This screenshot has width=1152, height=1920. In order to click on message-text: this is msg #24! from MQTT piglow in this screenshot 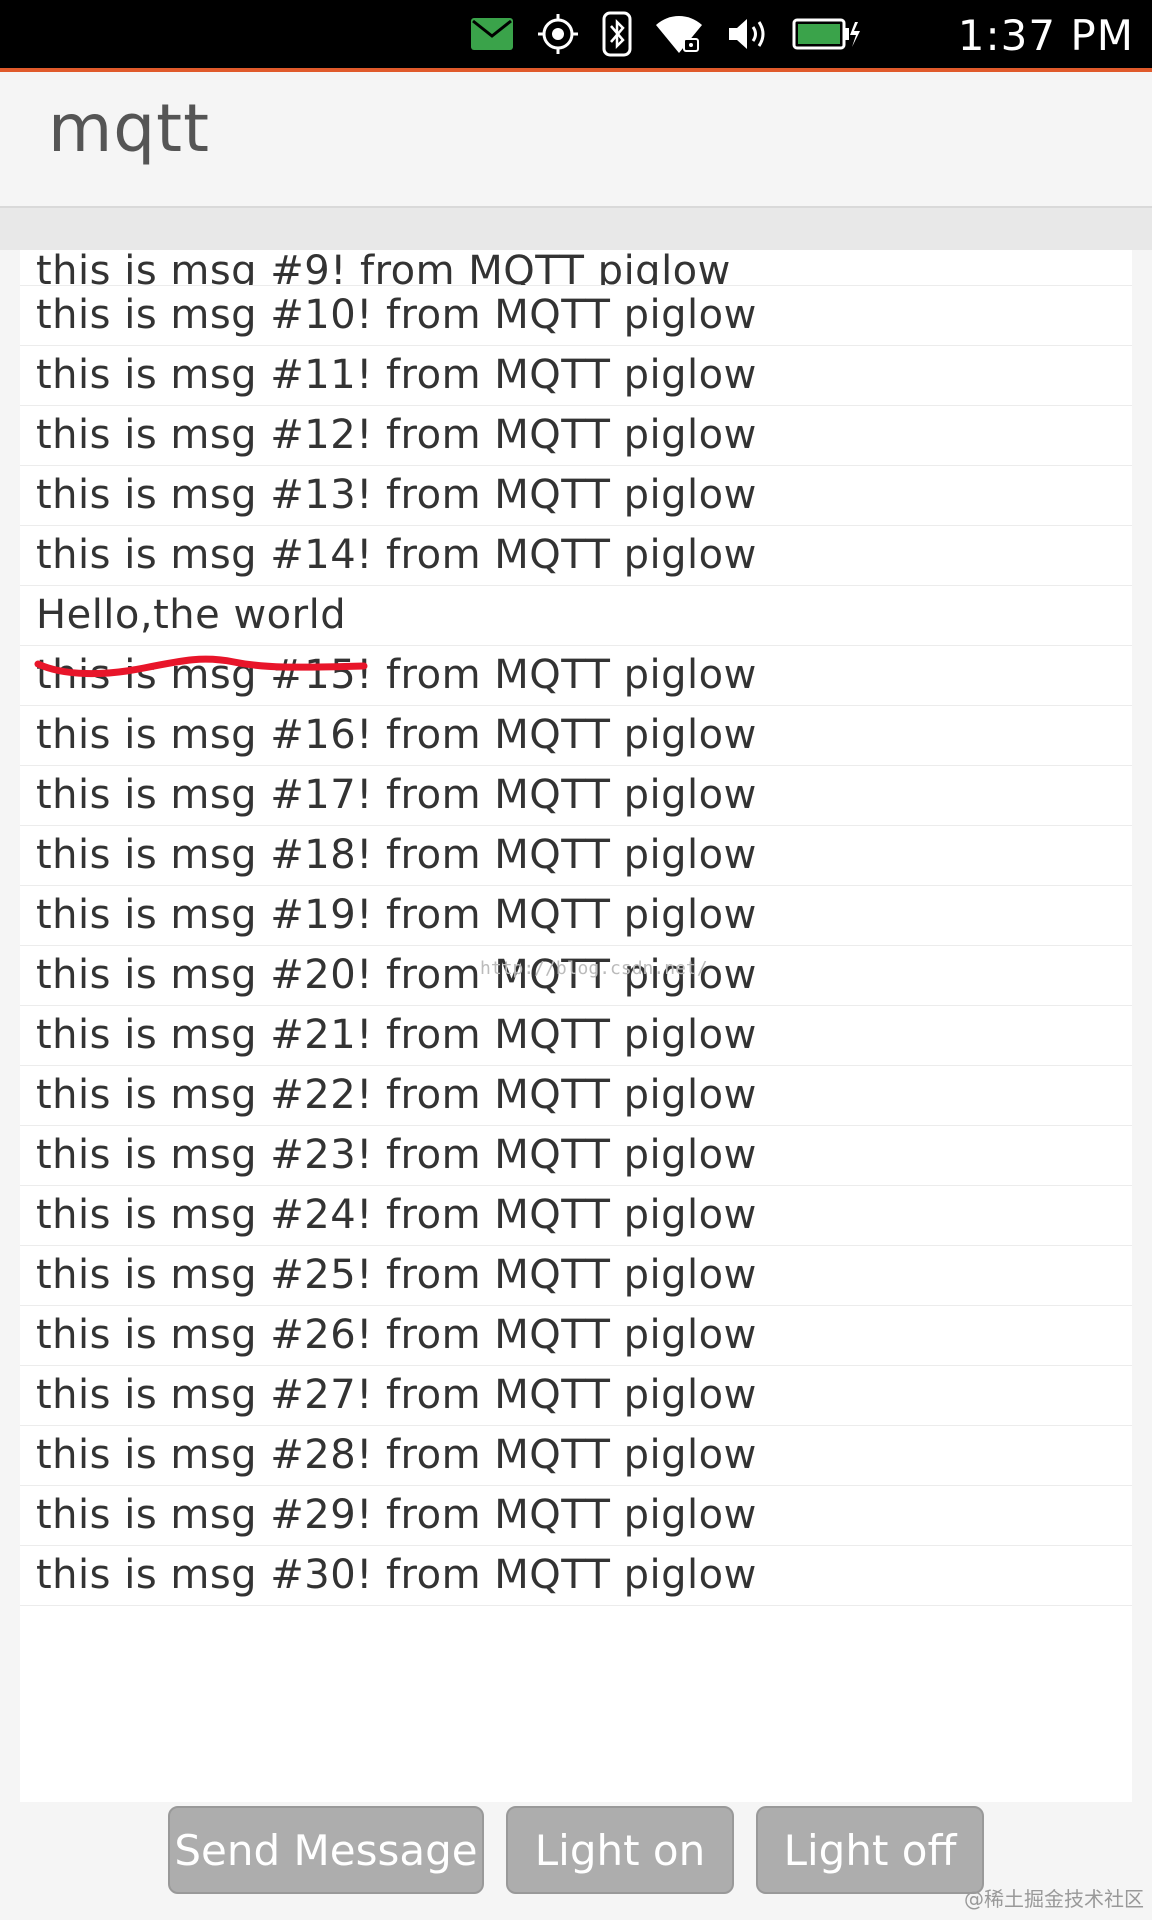, I will do `click(396, 1215)`.